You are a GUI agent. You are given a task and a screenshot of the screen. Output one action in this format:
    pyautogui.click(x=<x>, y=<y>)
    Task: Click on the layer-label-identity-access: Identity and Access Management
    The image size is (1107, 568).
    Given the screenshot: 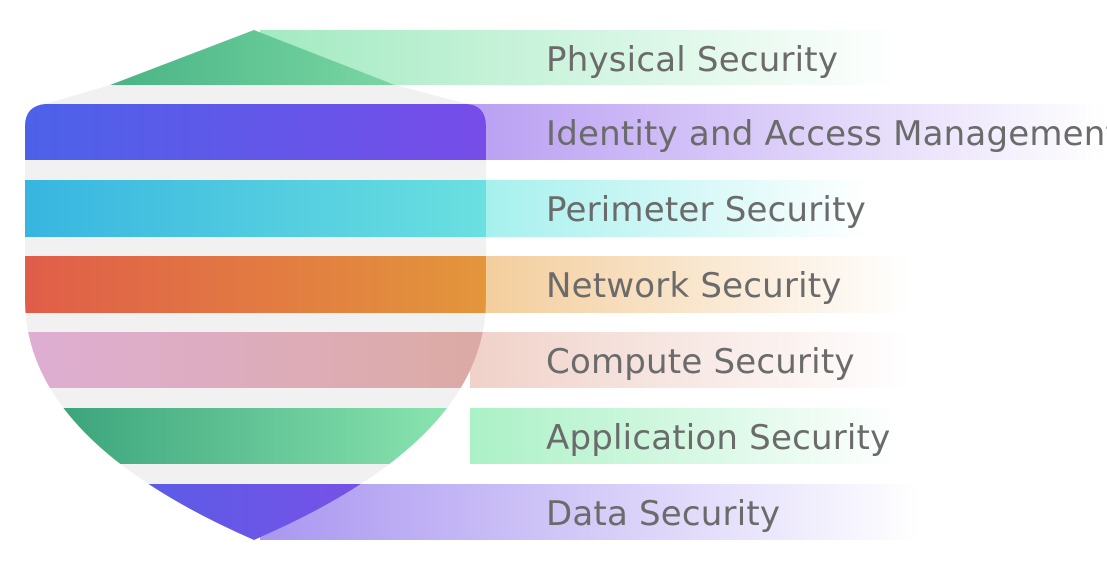 What is the action you would take?
    pyautogui.click(x=826, y=134)
    